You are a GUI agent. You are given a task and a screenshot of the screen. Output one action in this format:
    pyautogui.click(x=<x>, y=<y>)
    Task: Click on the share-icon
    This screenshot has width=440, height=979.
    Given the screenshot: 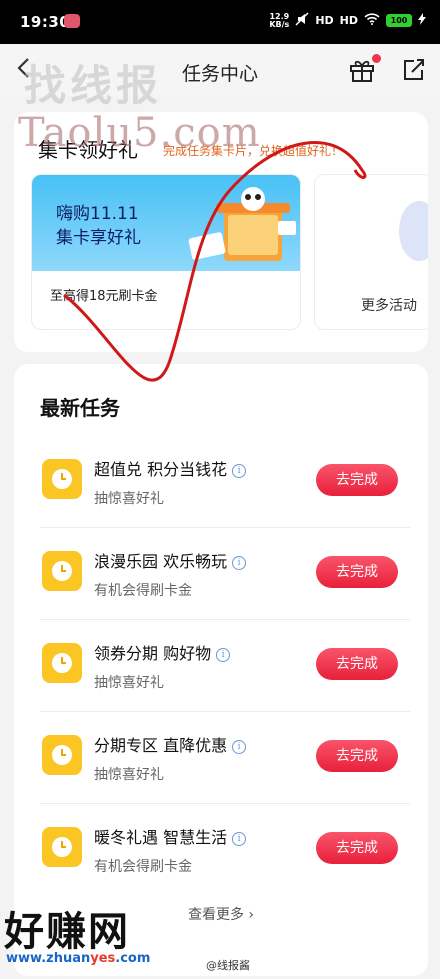 What is the action you would take?
    pyautogui.click(x=414, y=69)
    